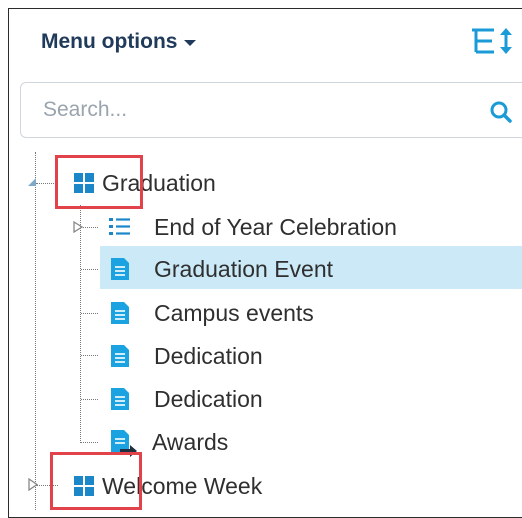 This screenshot has width=522, height=518. What do you see at coordinates (234, 312) in the screenshot?
I see `tree-node-label: Campus events` at bounding box center [234, 312].